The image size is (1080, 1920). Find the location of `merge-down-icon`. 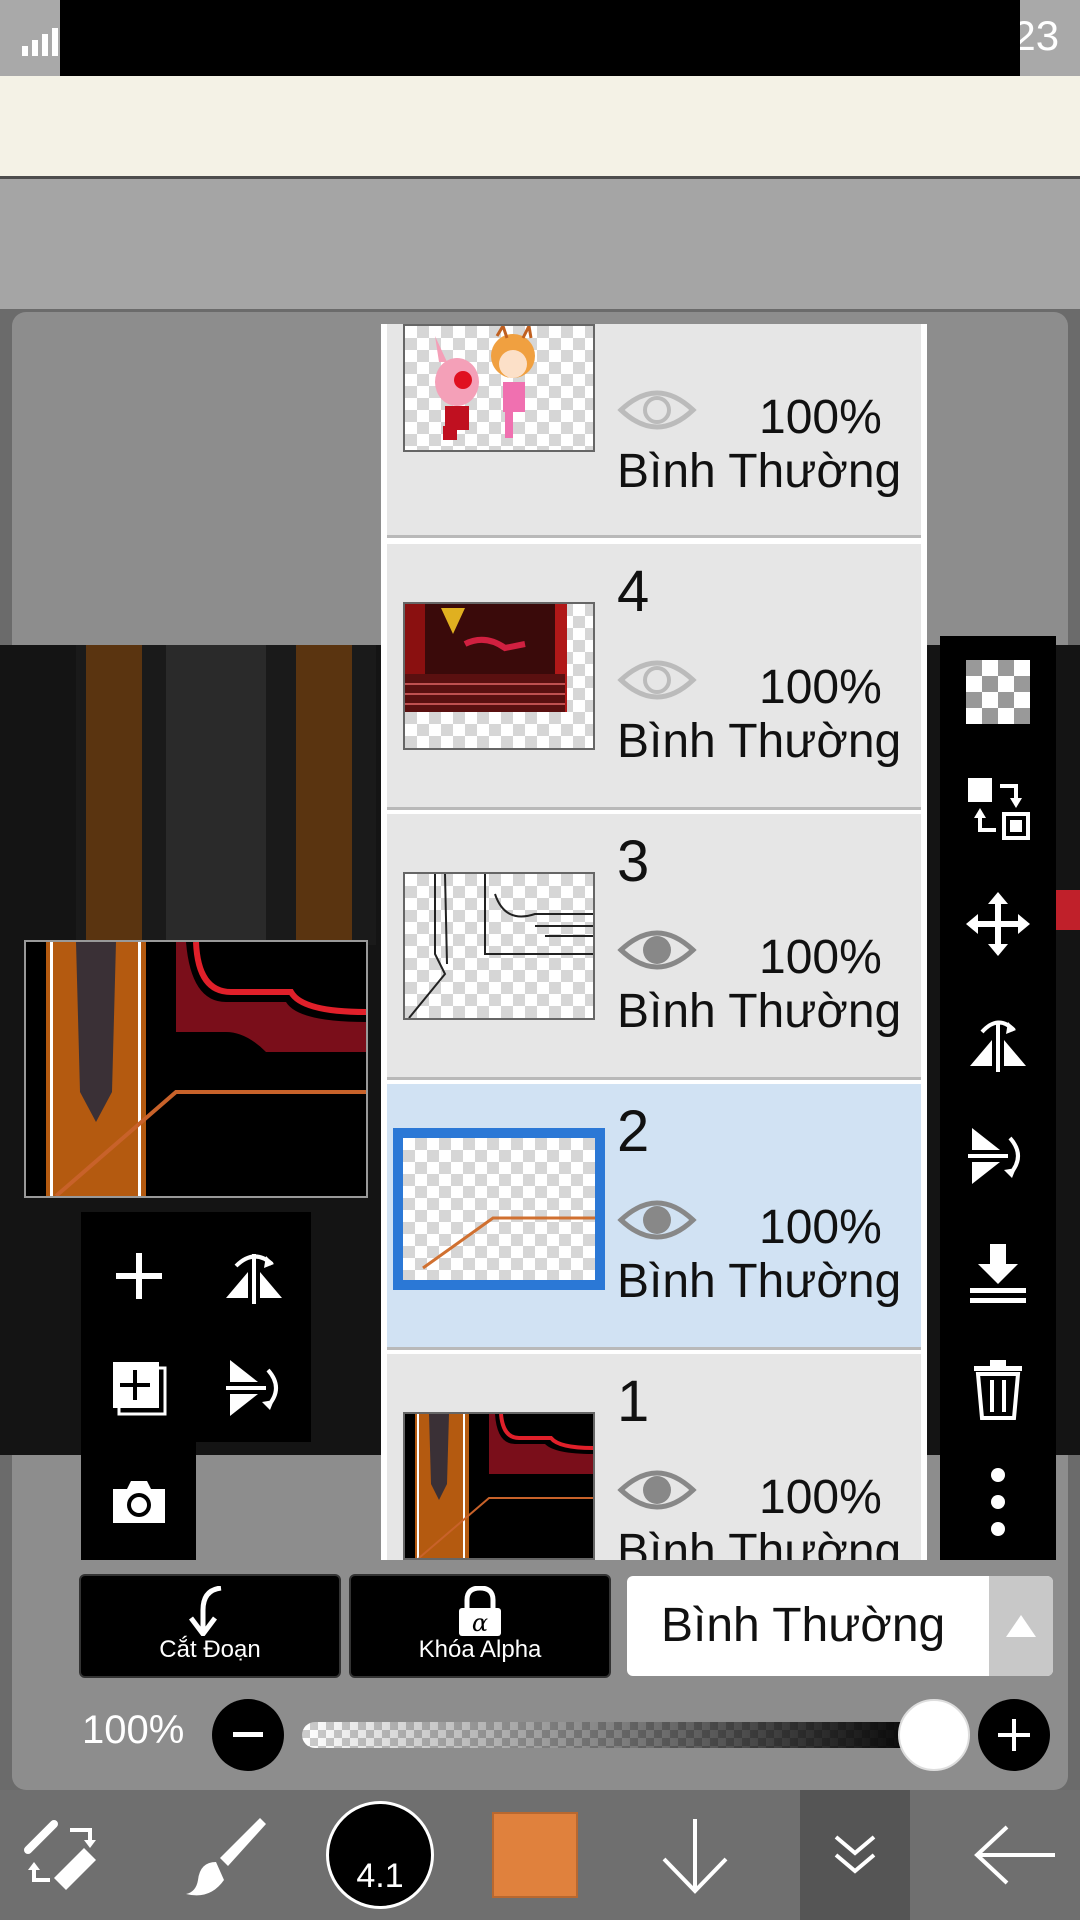

merge-down-icon is located at coordinates (998, 1273).